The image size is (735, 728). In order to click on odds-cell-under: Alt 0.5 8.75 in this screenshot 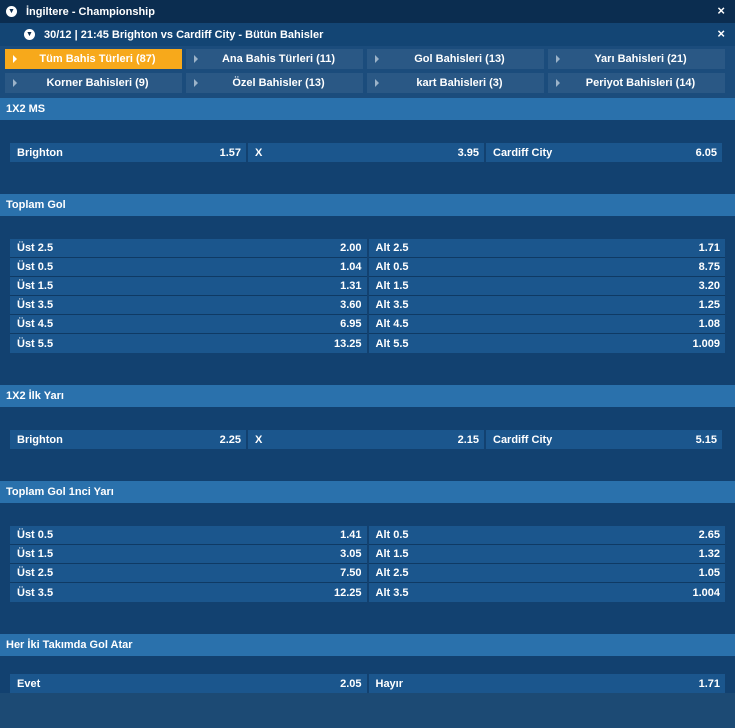, I will do `click(546, 267)`.